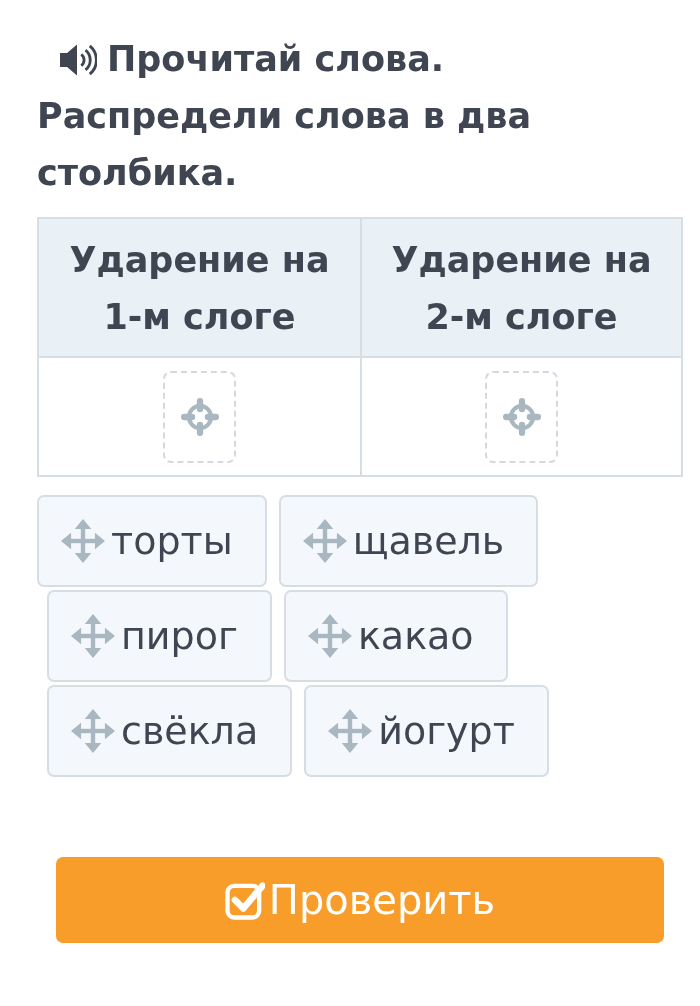  I want to click on word-text: торты, so click(172, 541).